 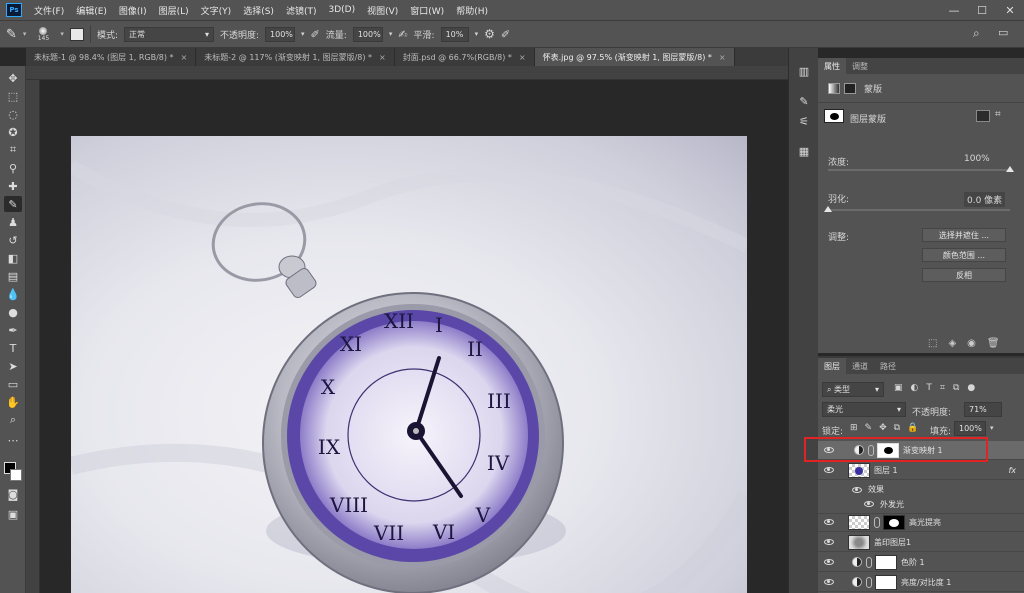 I want to click on filter-toggle-icon: ●, so click(x=971, y=388).